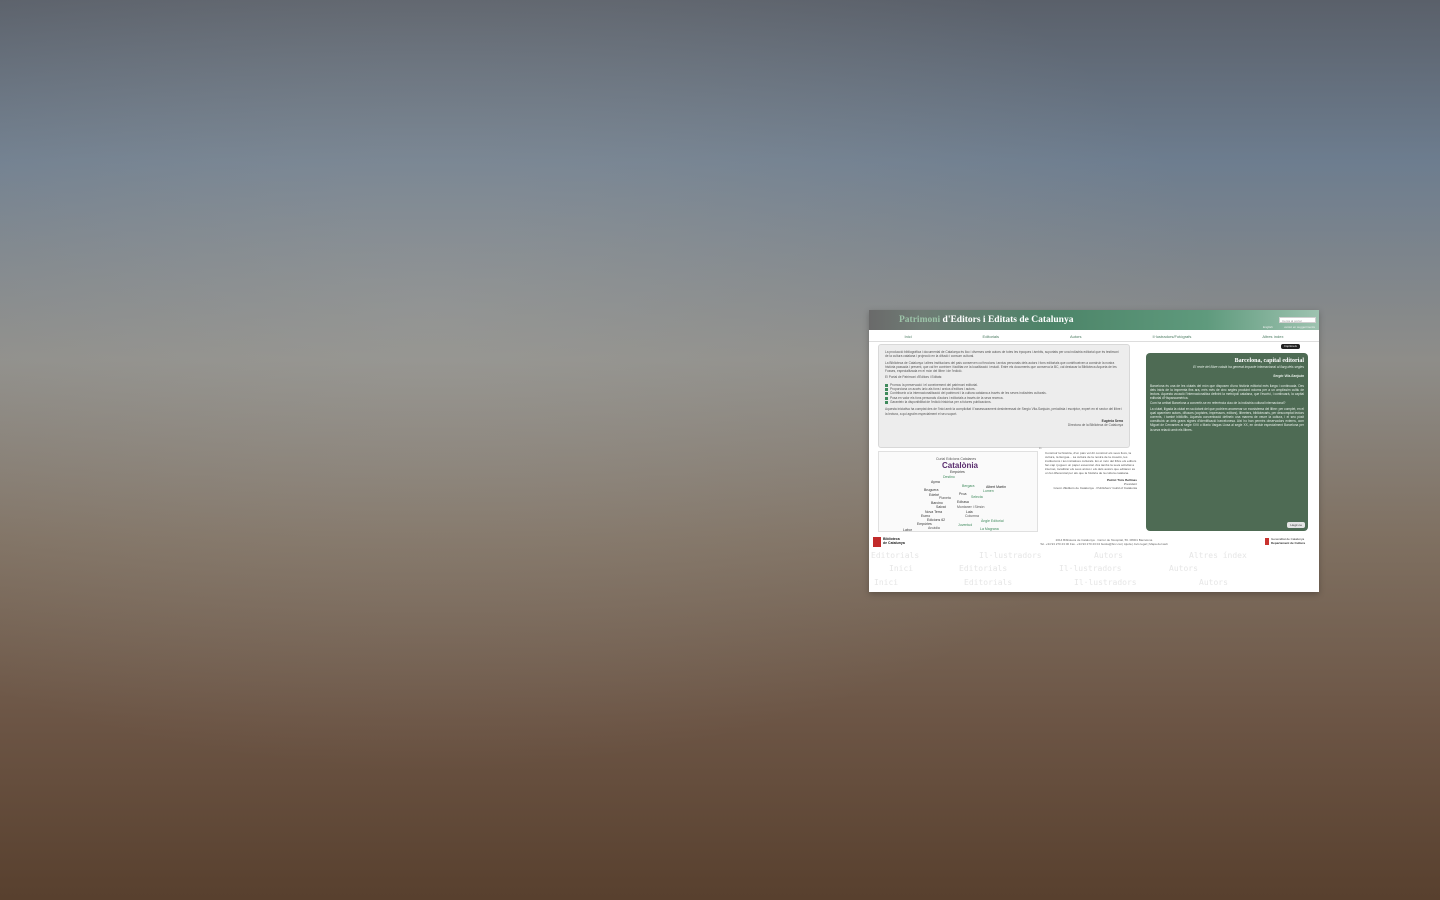 This screenshot has width=1440, height=900. I want to click on cloud-link: Bergara, so click(968, 486).